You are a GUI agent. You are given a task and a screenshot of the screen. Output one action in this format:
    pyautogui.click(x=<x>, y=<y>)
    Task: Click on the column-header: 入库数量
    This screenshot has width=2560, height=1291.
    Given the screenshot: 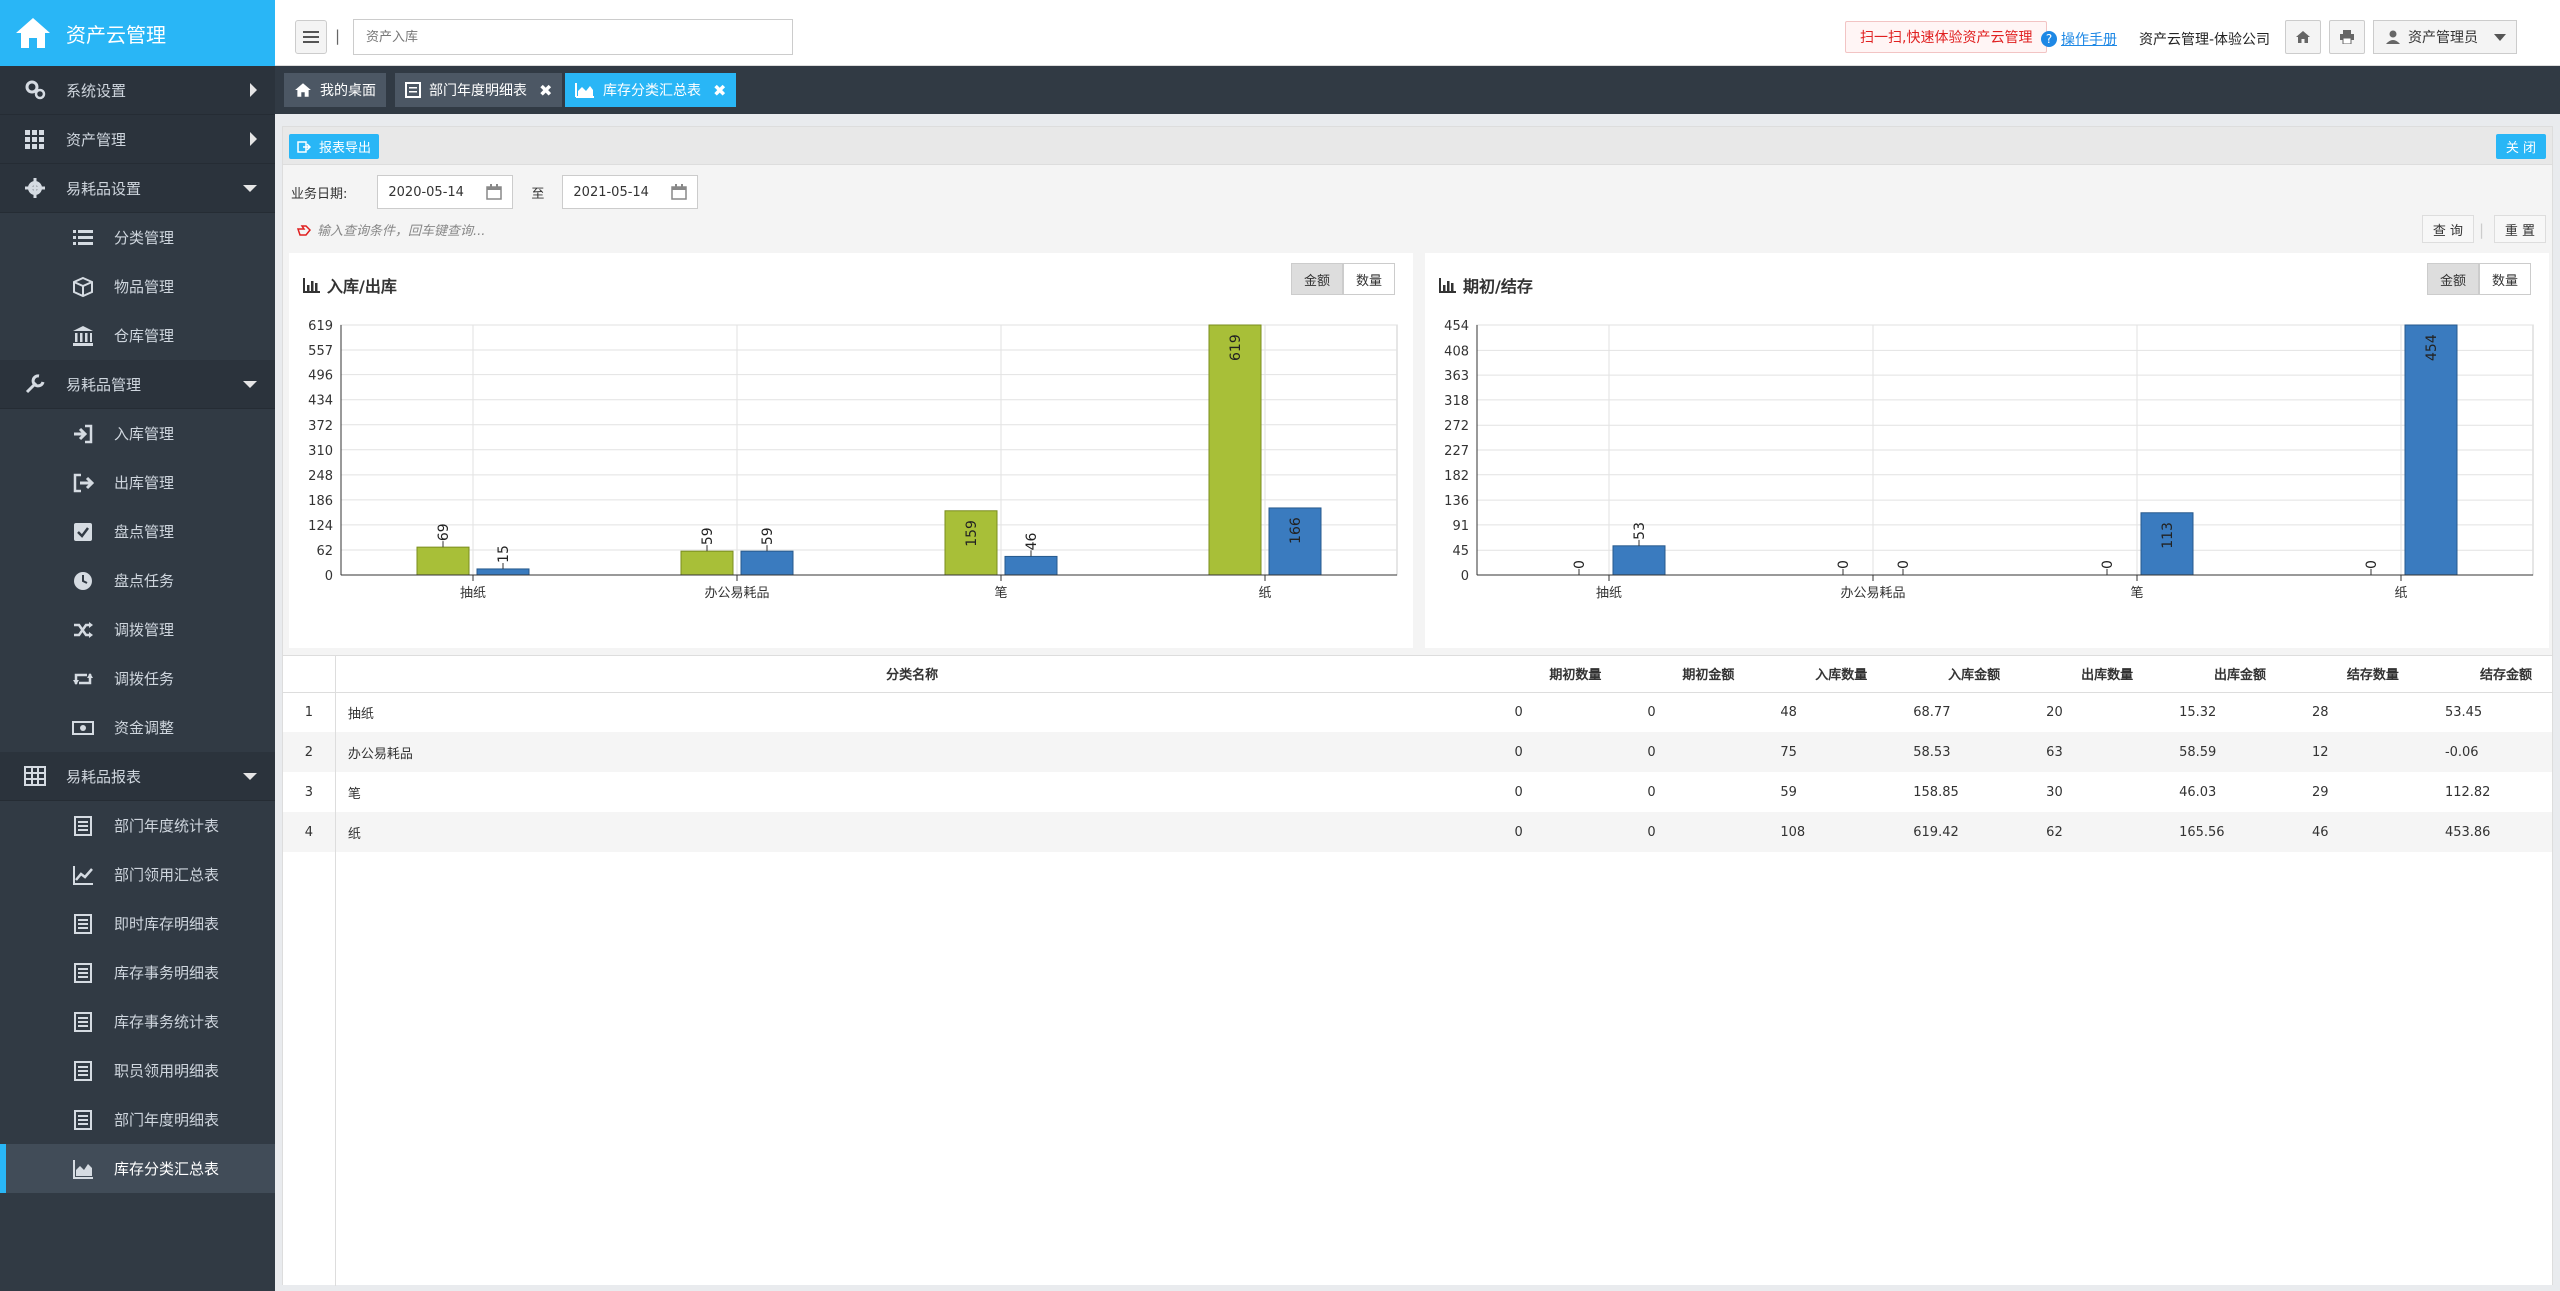 What is the action you would take?
    pyautogui.click(x=1821, y=674)
    